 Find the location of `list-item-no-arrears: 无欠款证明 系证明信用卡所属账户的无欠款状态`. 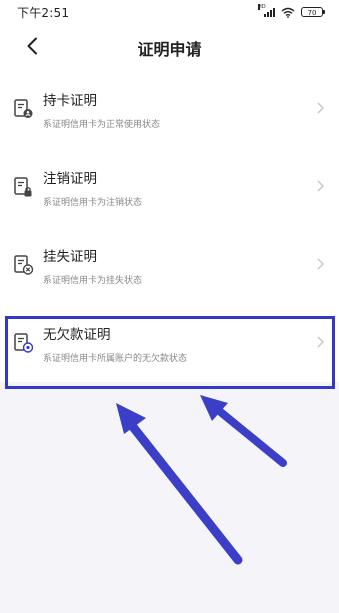

list-item-no-arrears: 无欠款证明 系证明信用卡所属账户的无欠款状态 is located at coordinates (169, 343).